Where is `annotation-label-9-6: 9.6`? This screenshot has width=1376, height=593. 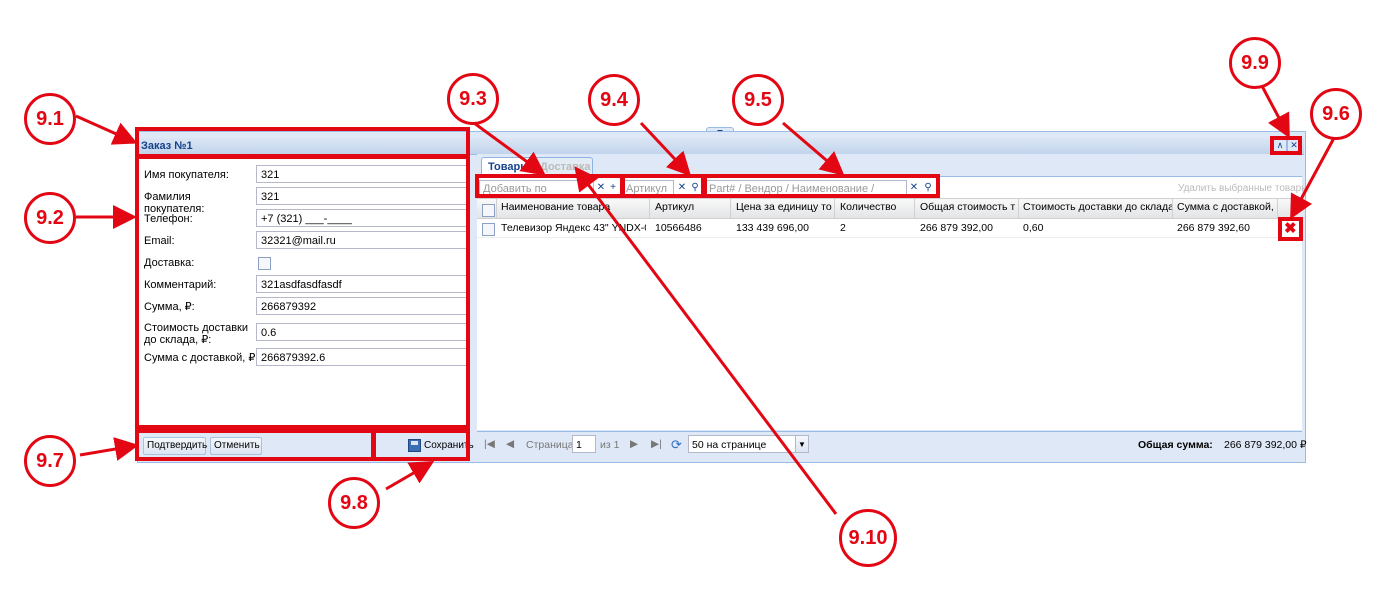
annotation-label-9-6: 9.6 is located at coordinates (1336, 114).